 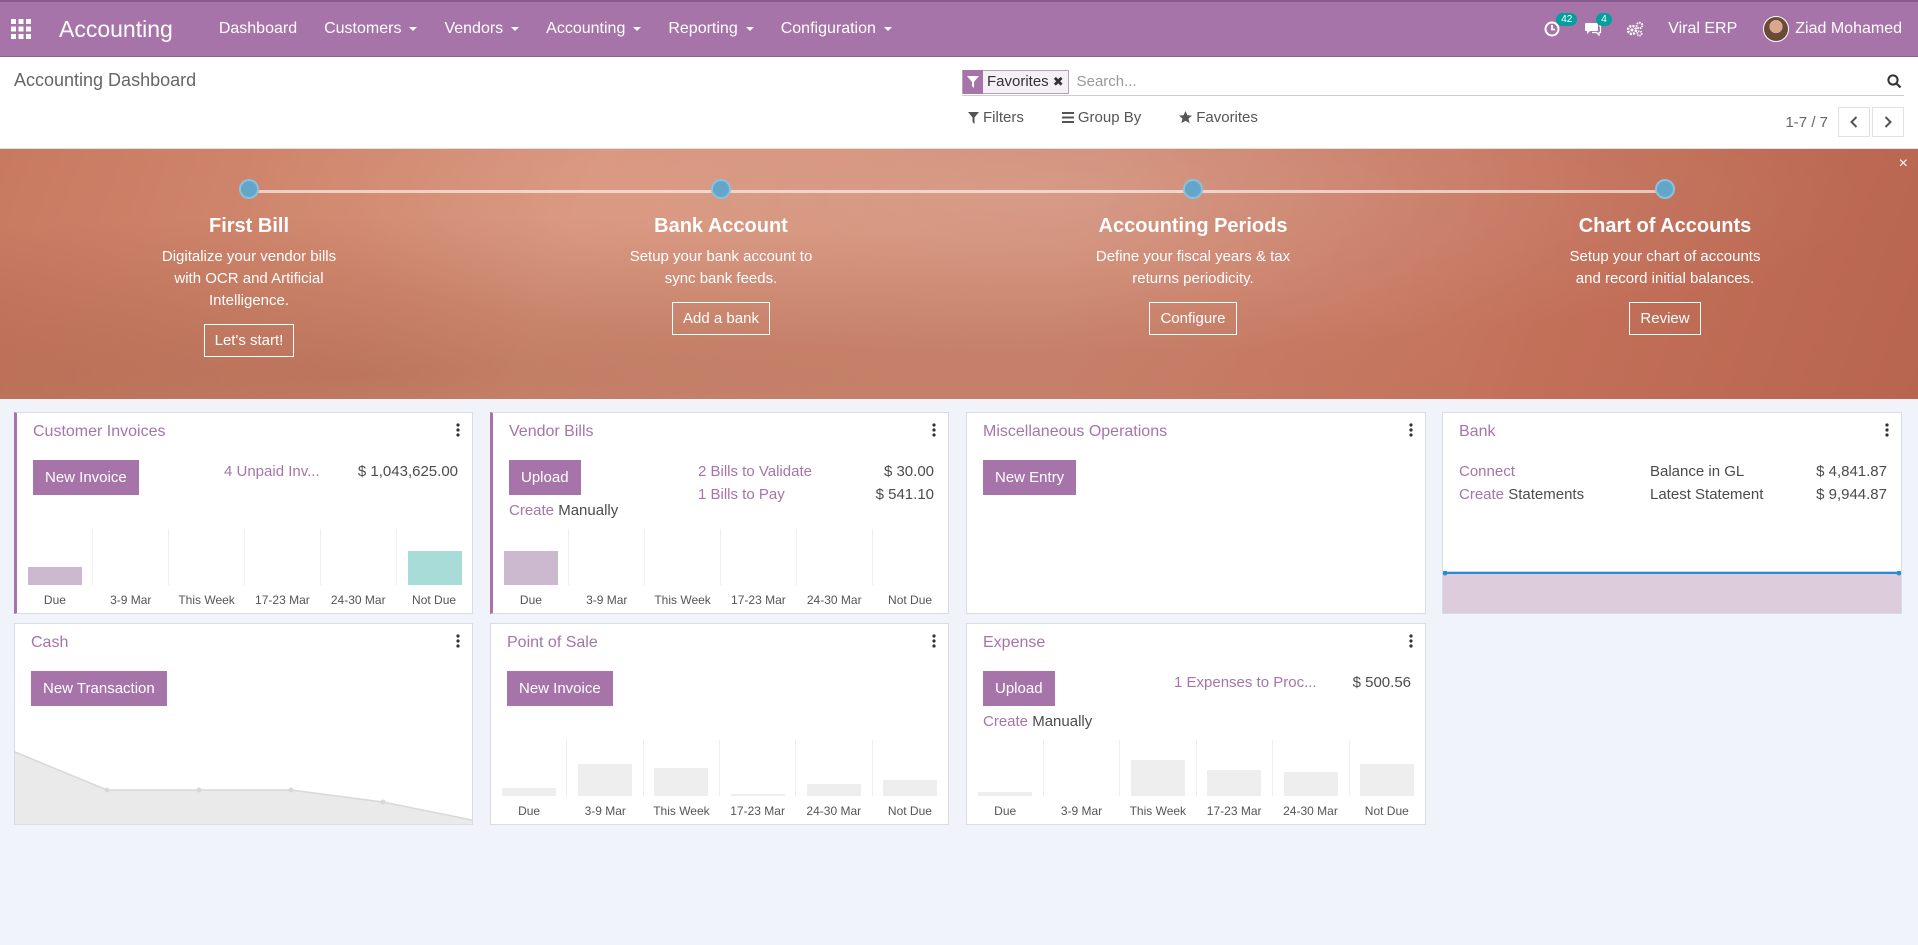 I want to click on menu-customers: Customers, so click(x=371, y=29).